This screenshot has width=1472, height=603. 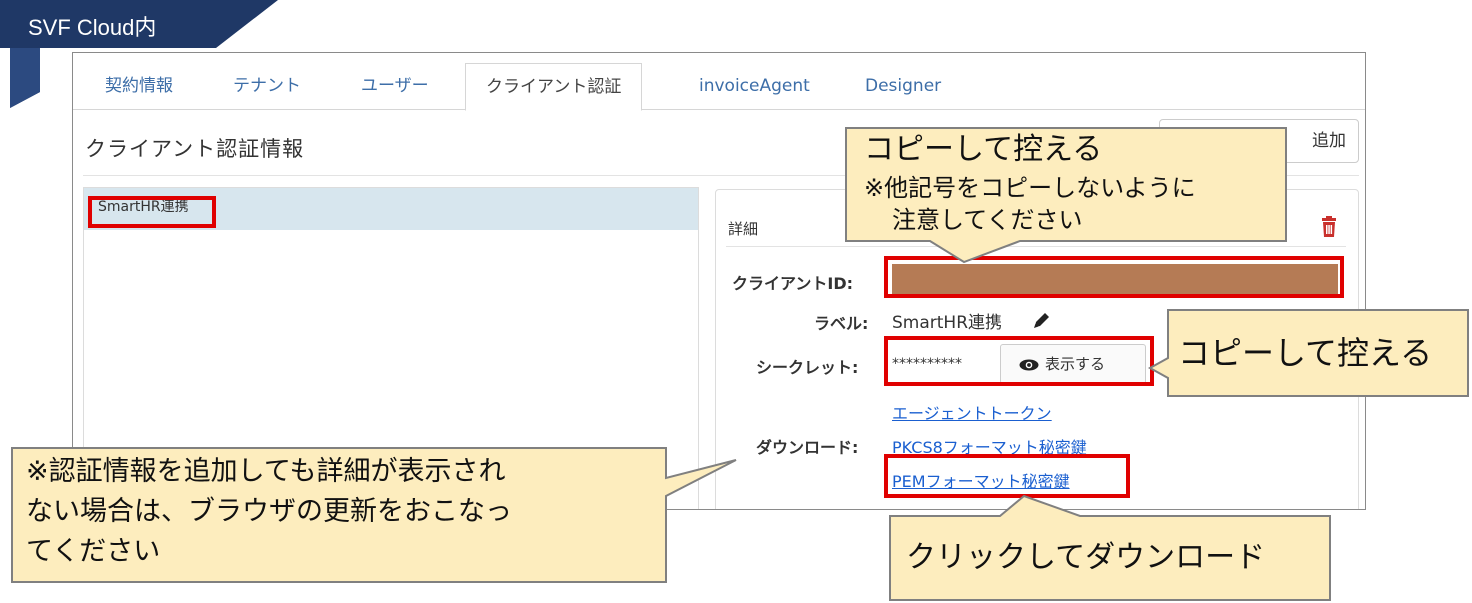 I want to click on tab-user: ユーザー, so click(x=395, y=86).